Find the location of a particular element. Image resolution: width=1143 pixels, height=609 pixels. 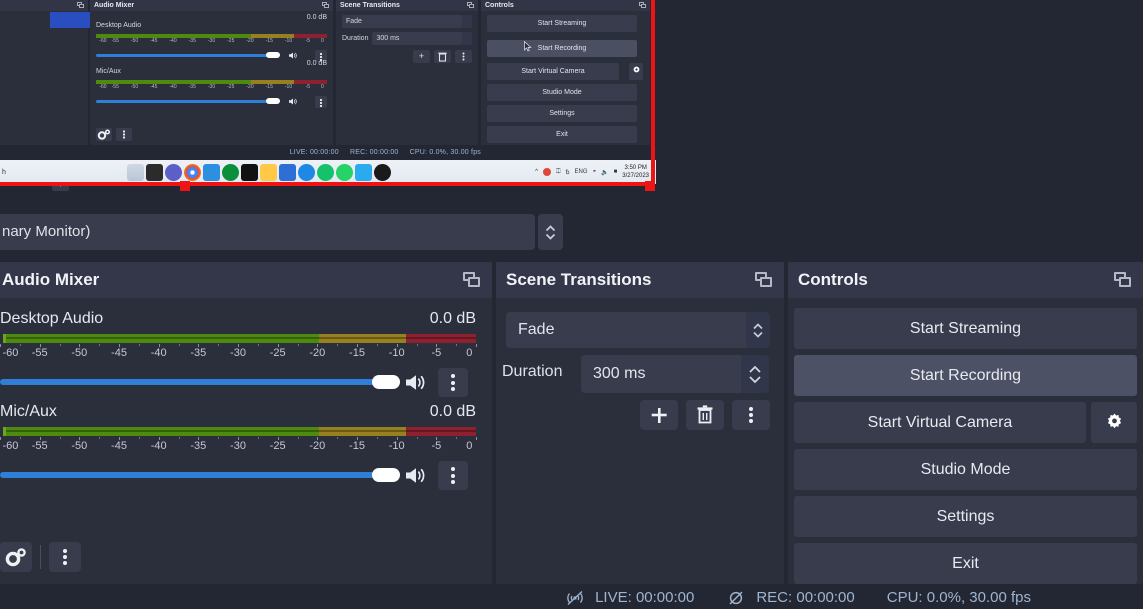

mini-language-indicator: ENG is located at coordinates (581, 172).